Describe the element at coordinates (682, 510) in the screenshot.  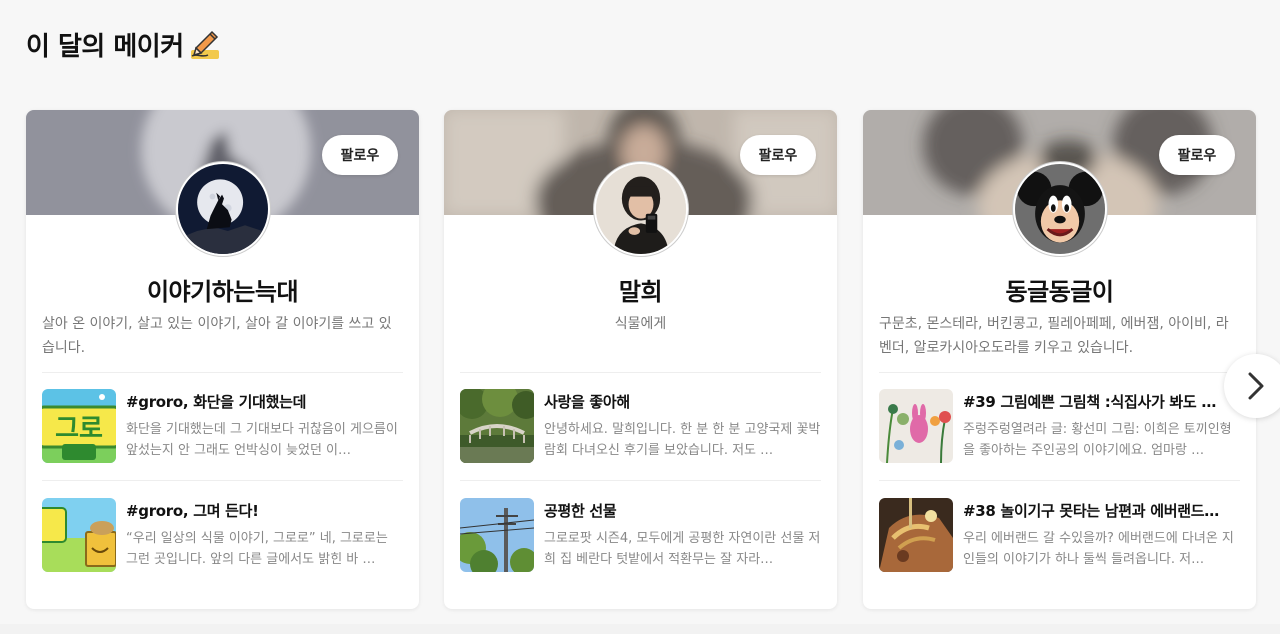
I see `post-title: 공평한 선물` at that location.